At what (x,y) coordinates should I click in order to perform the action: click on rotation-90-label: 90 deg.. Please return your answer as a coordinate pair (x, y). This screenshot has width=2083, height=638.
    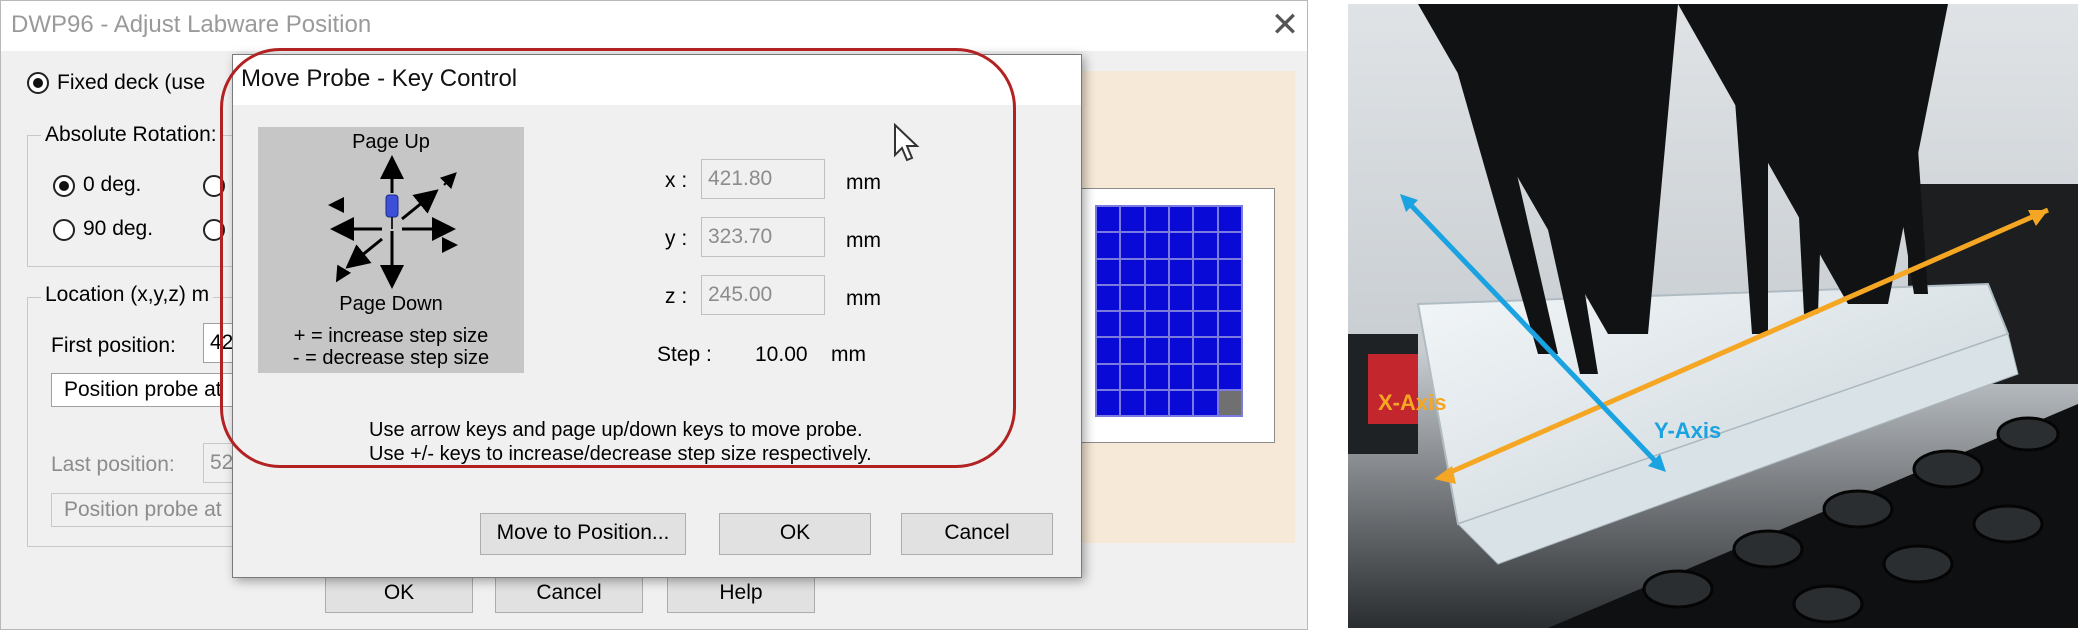
    Looking at the image, I should click on (118, 228).